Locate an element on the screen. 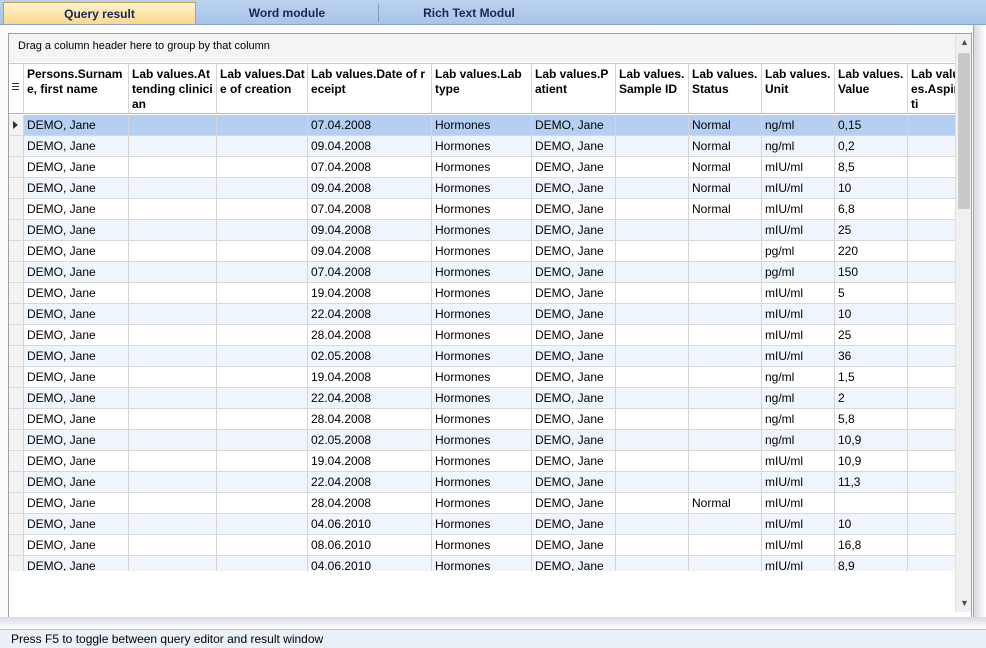 This screenshot has height=648, width=986. table-cell: 19.04.2008 is located at coordinates (370, 293).